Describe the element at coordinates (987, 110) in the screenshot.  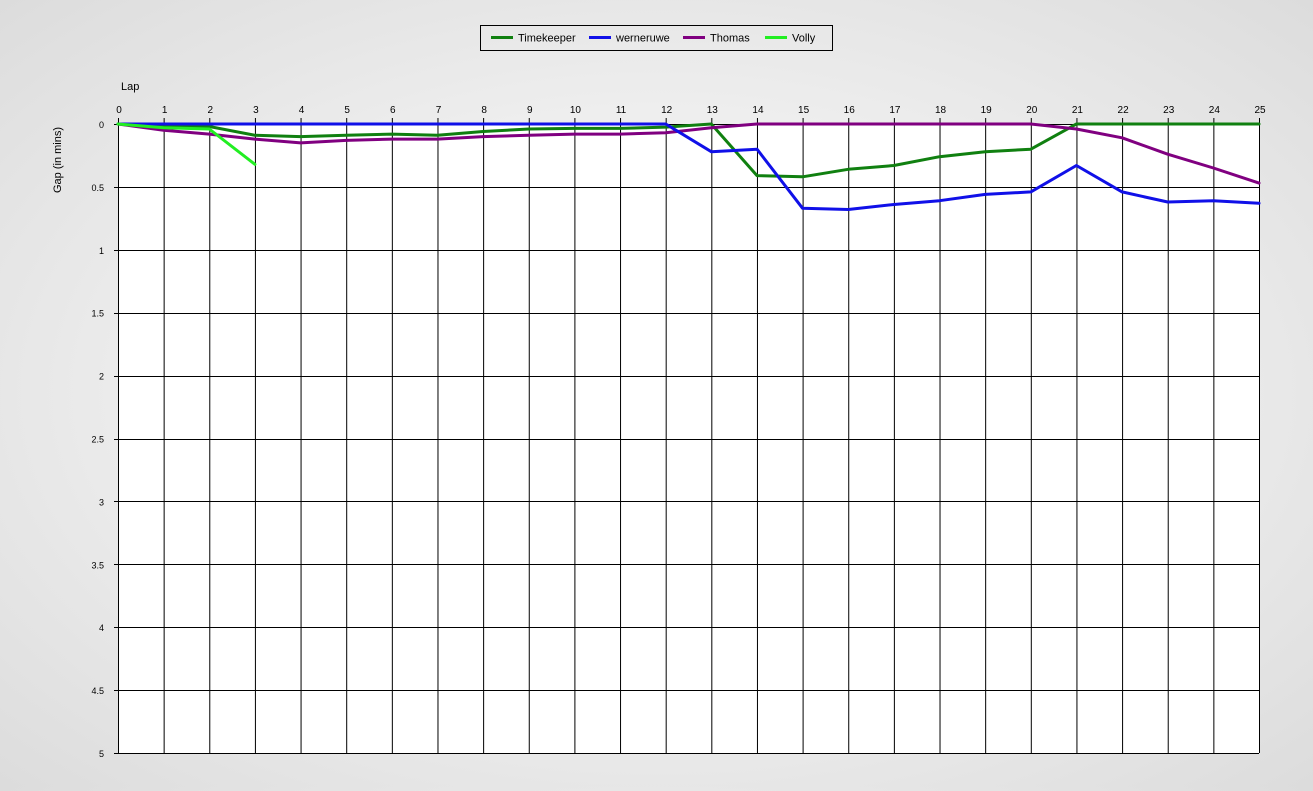
I see `x-tick-label: 19` at that location.